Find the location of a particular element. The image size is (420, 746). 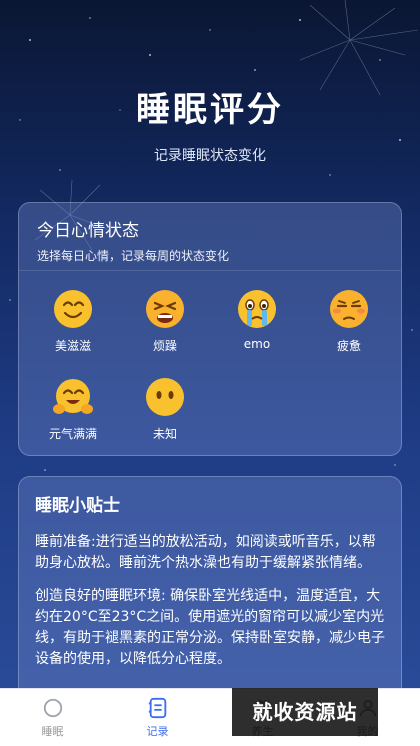

page-subtitle: 记录睡眠状态变化 is located at coordinates (210, 156).